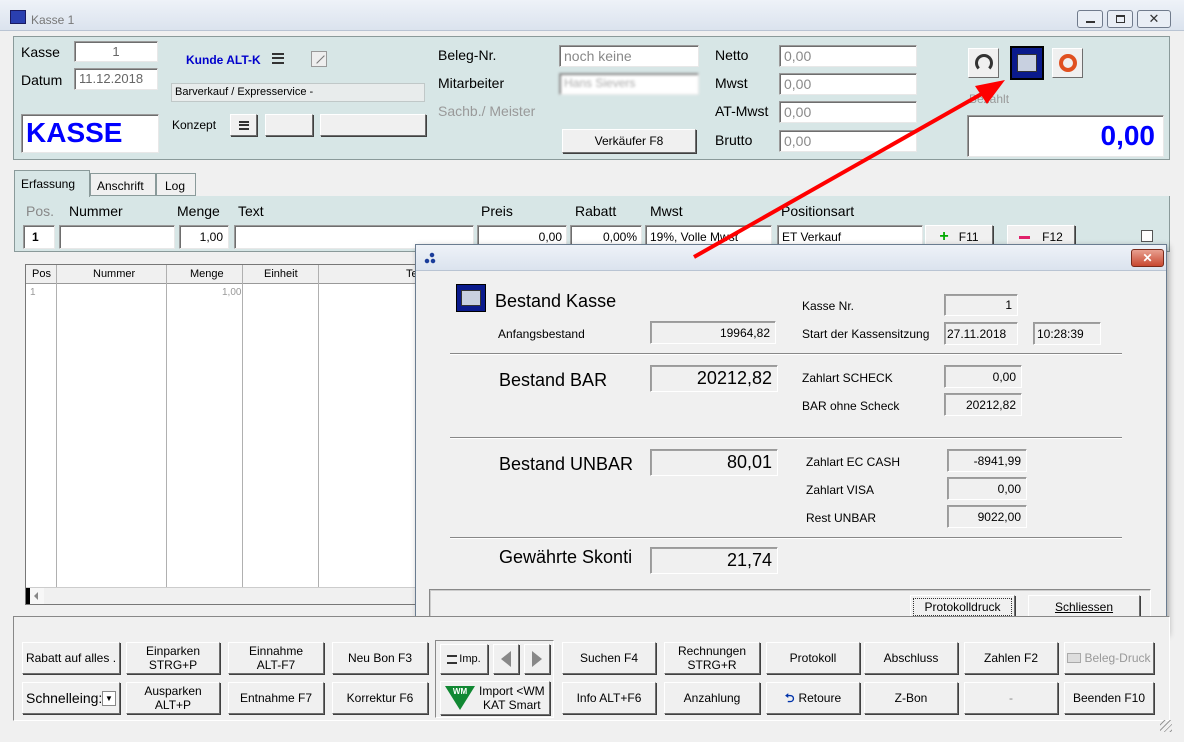 Image resolution: width=1184 pixels, height=742 pixels. I want to click on row-pos: 1, so click(33, 292).